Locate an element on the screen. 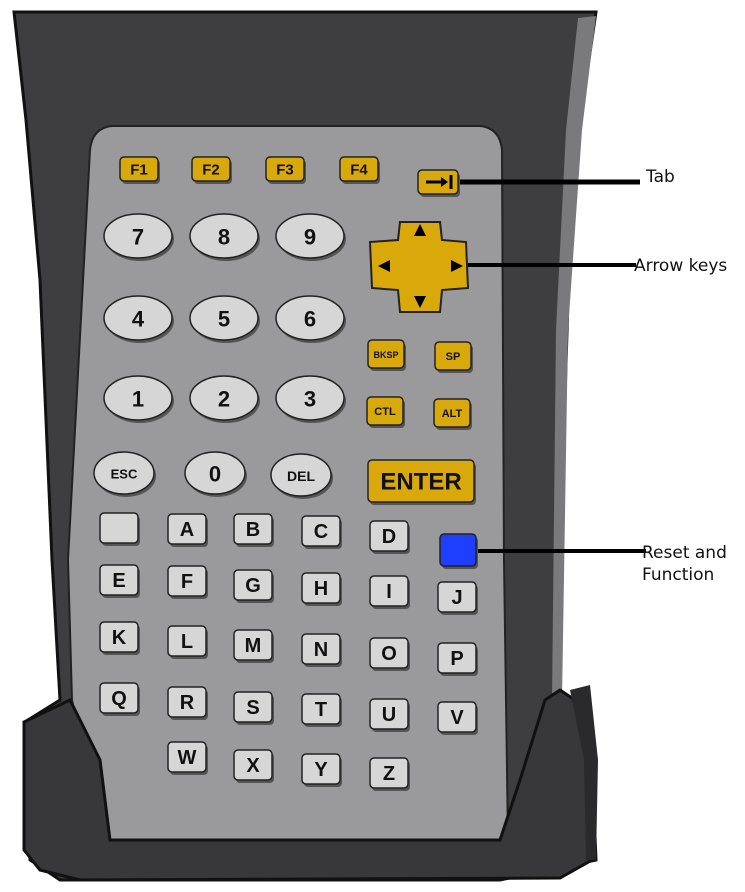 This screenshot has width=745, height=892. key-alt: ALT is located at coordinates (452, 414).